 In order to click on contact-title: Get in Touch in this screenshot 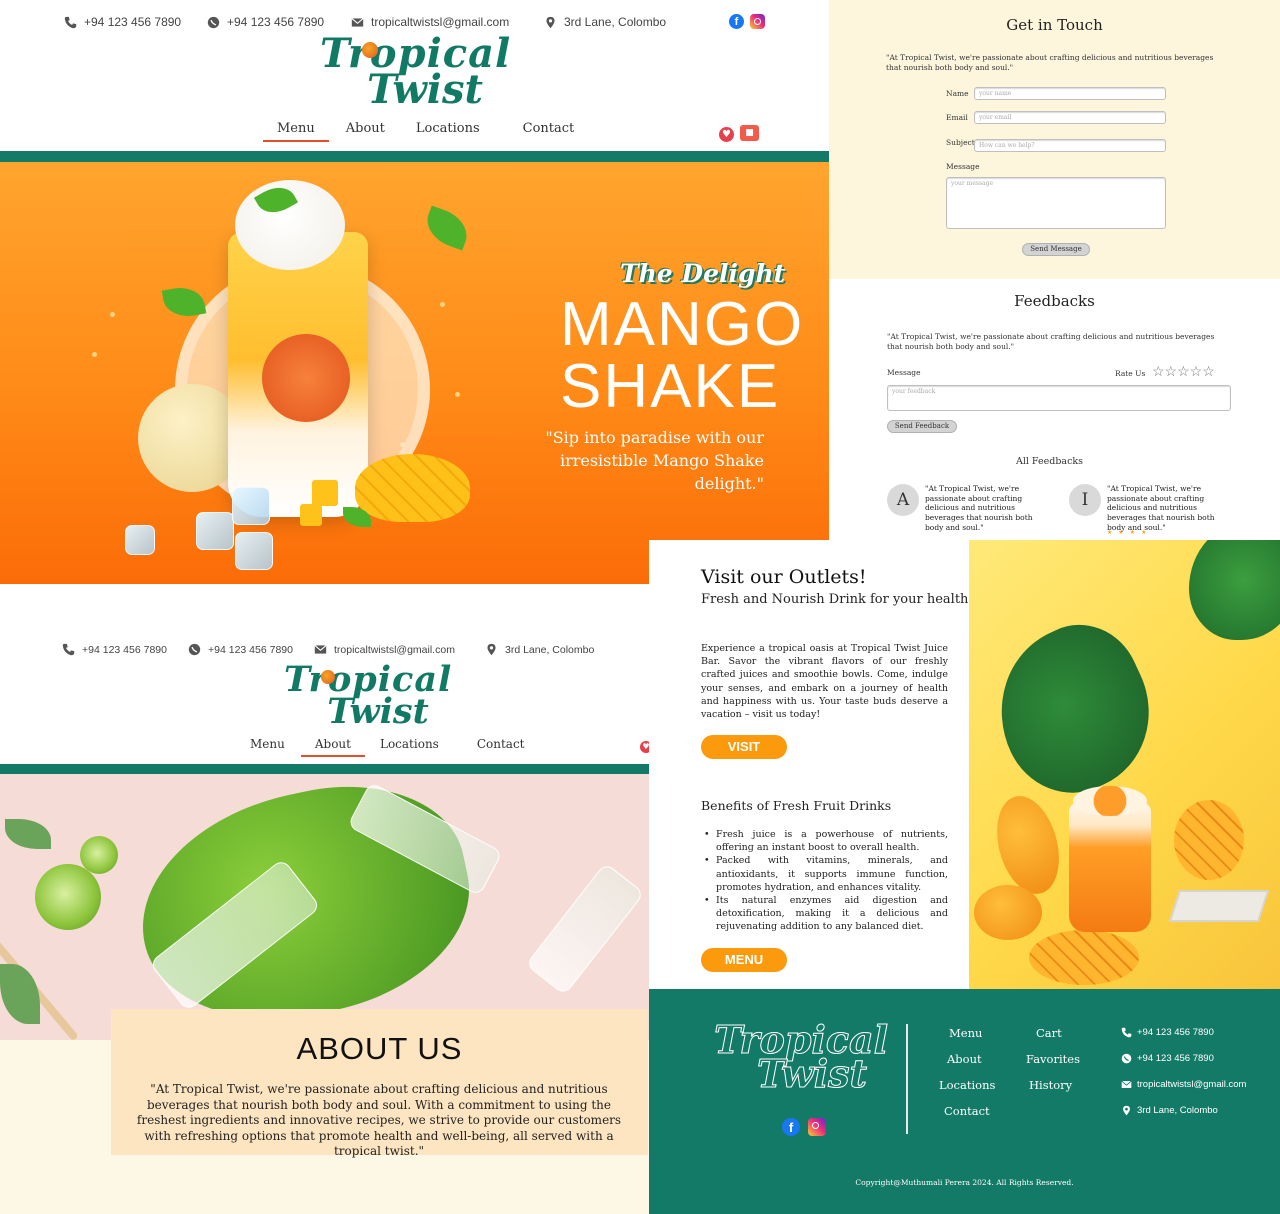, I will do `click(1054, 25)`.